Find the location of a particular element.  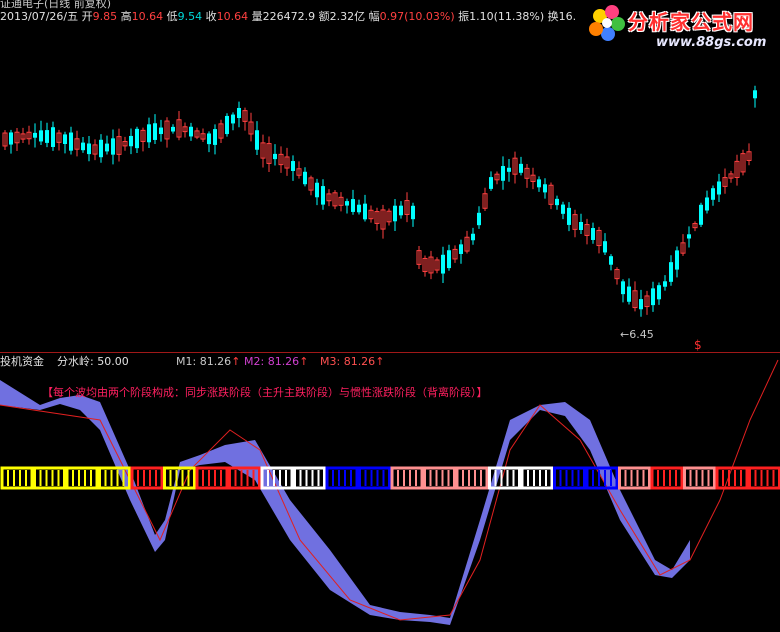

low-price-marker: ←6.45 is located at coordinates (637, 334).